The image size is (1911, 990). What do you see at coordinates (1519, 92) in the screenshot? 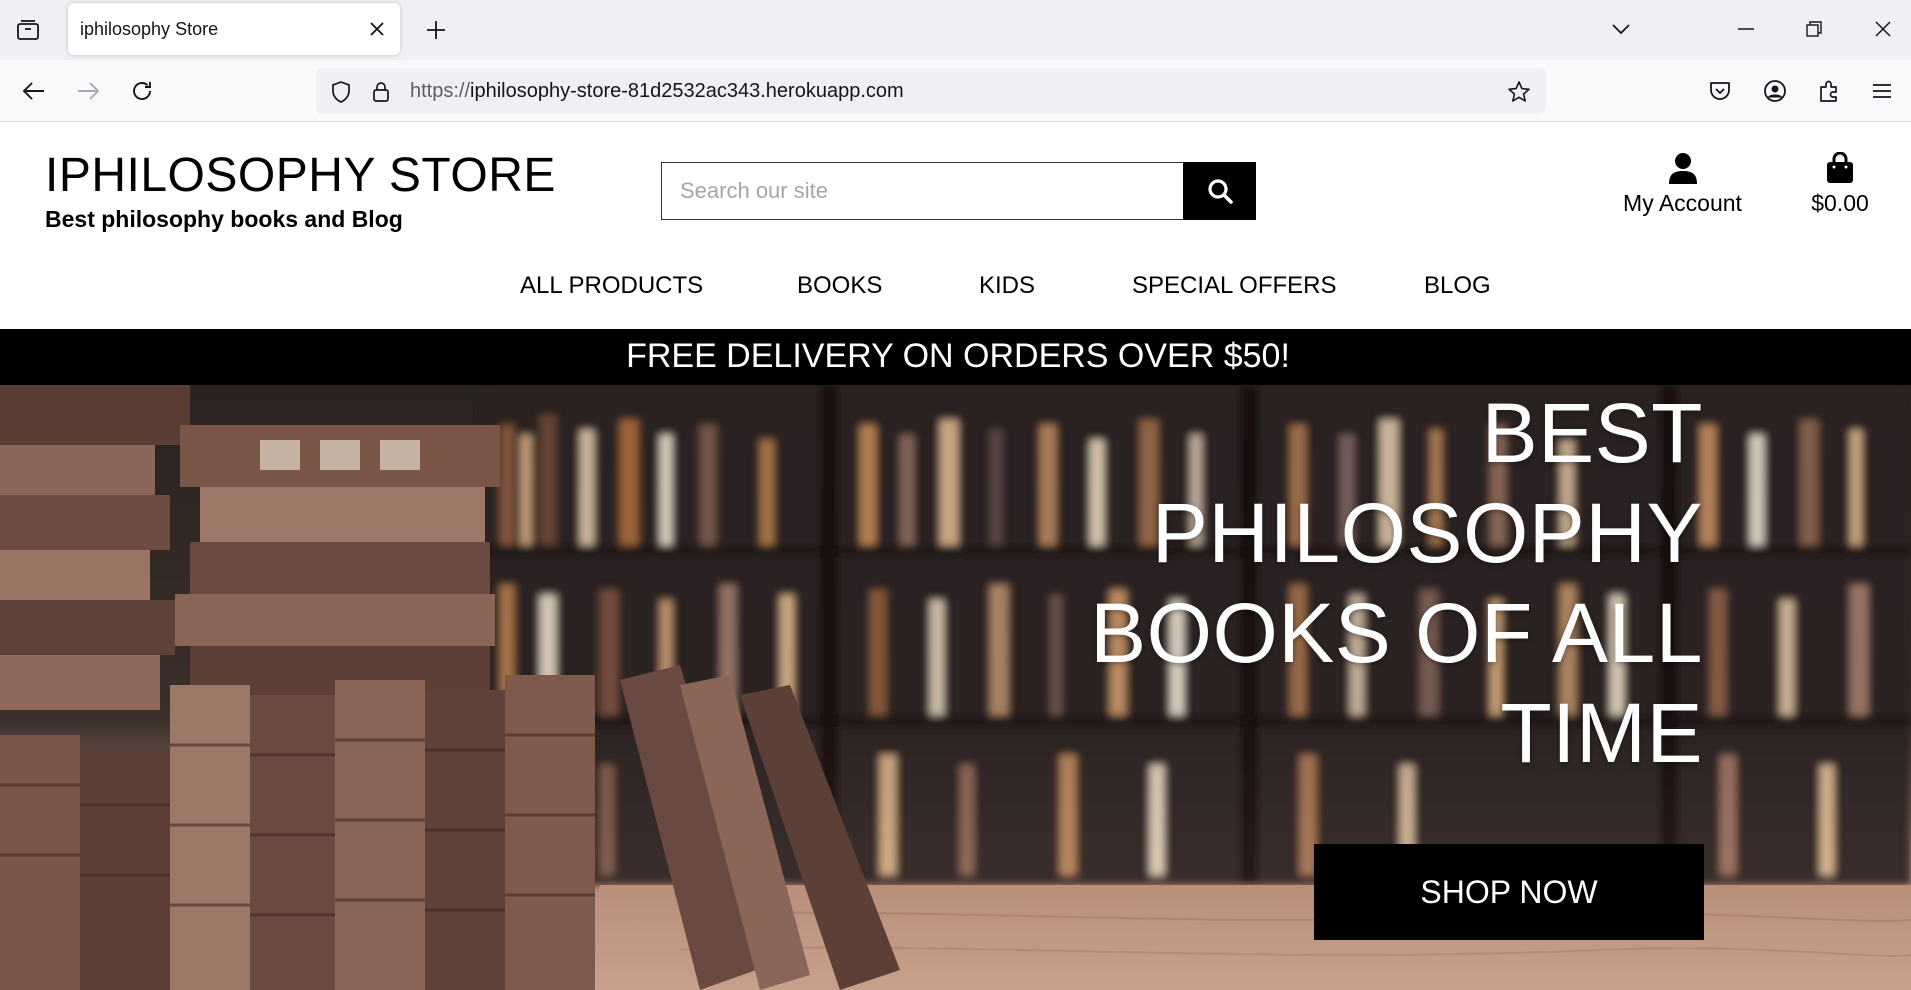
I see `star-icon` at bounding box center [1519, 92].